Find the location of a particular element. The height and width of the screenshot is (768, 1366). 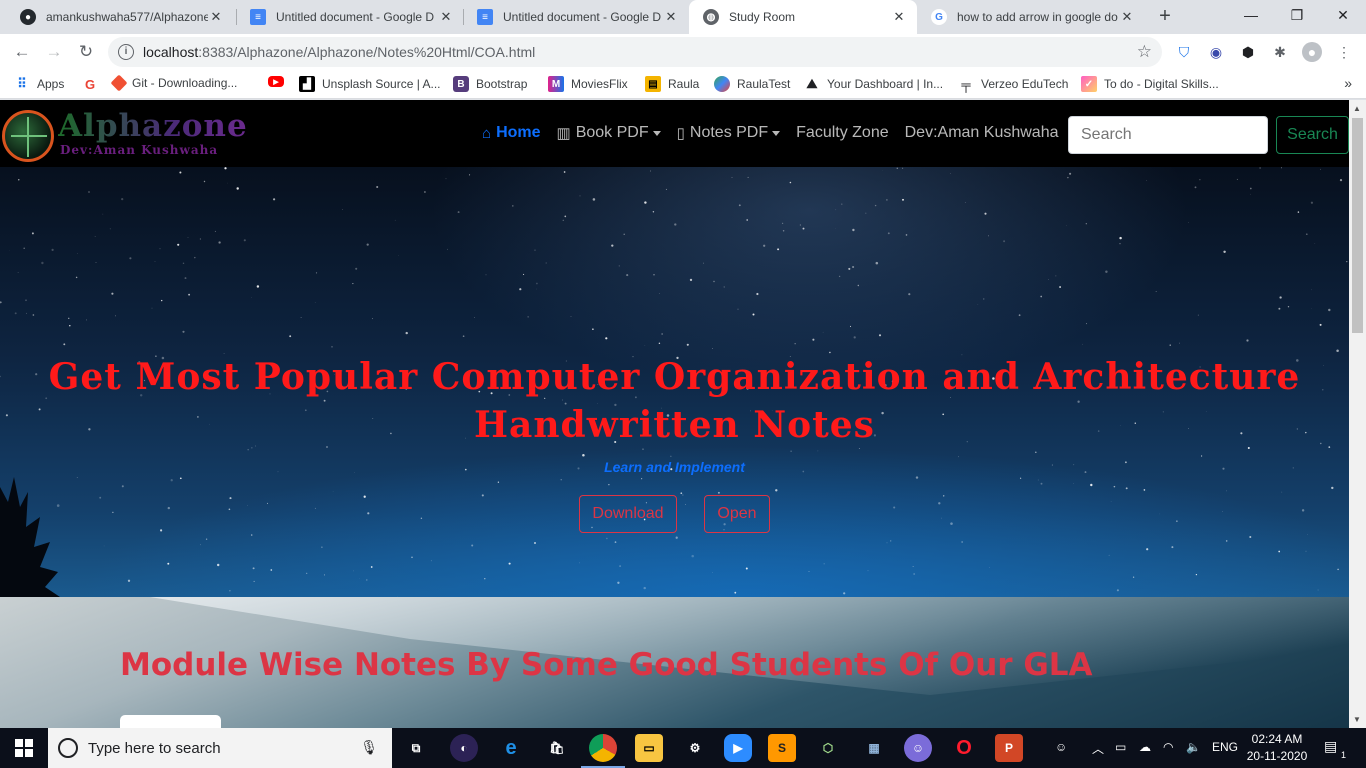

reload-icon: ↻ is located at coordinates (86, 52).